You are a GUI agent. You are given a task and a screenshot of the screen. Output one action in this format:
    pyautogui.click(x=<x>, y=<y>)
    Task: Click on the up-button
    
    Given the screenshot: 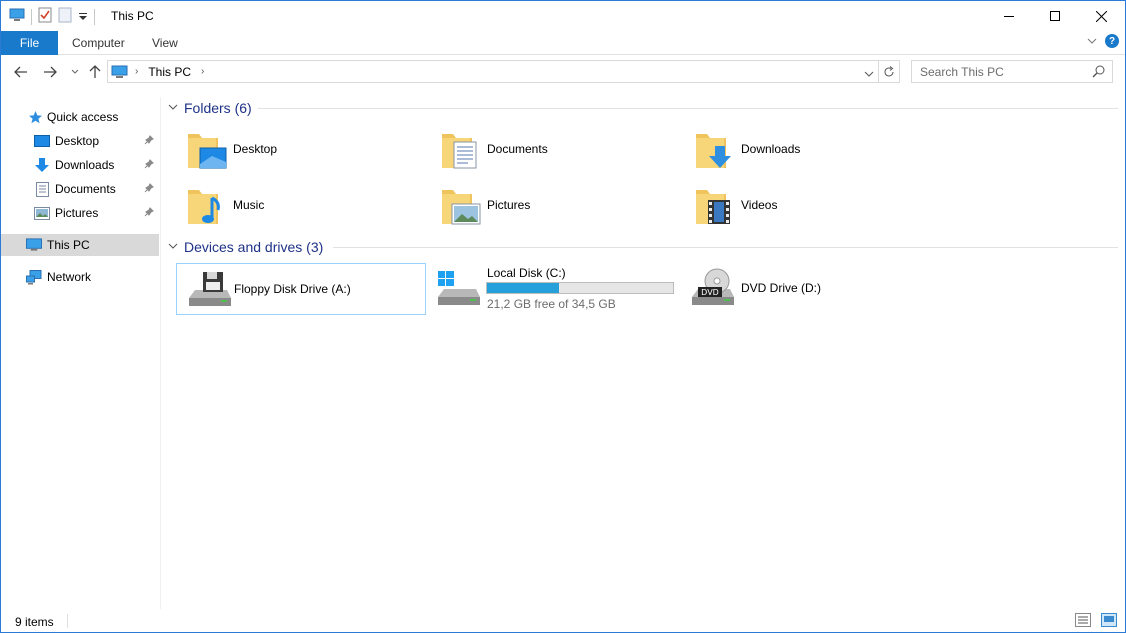 What is the action you would take?
    pyautogui.click(x=95, y=72)
    